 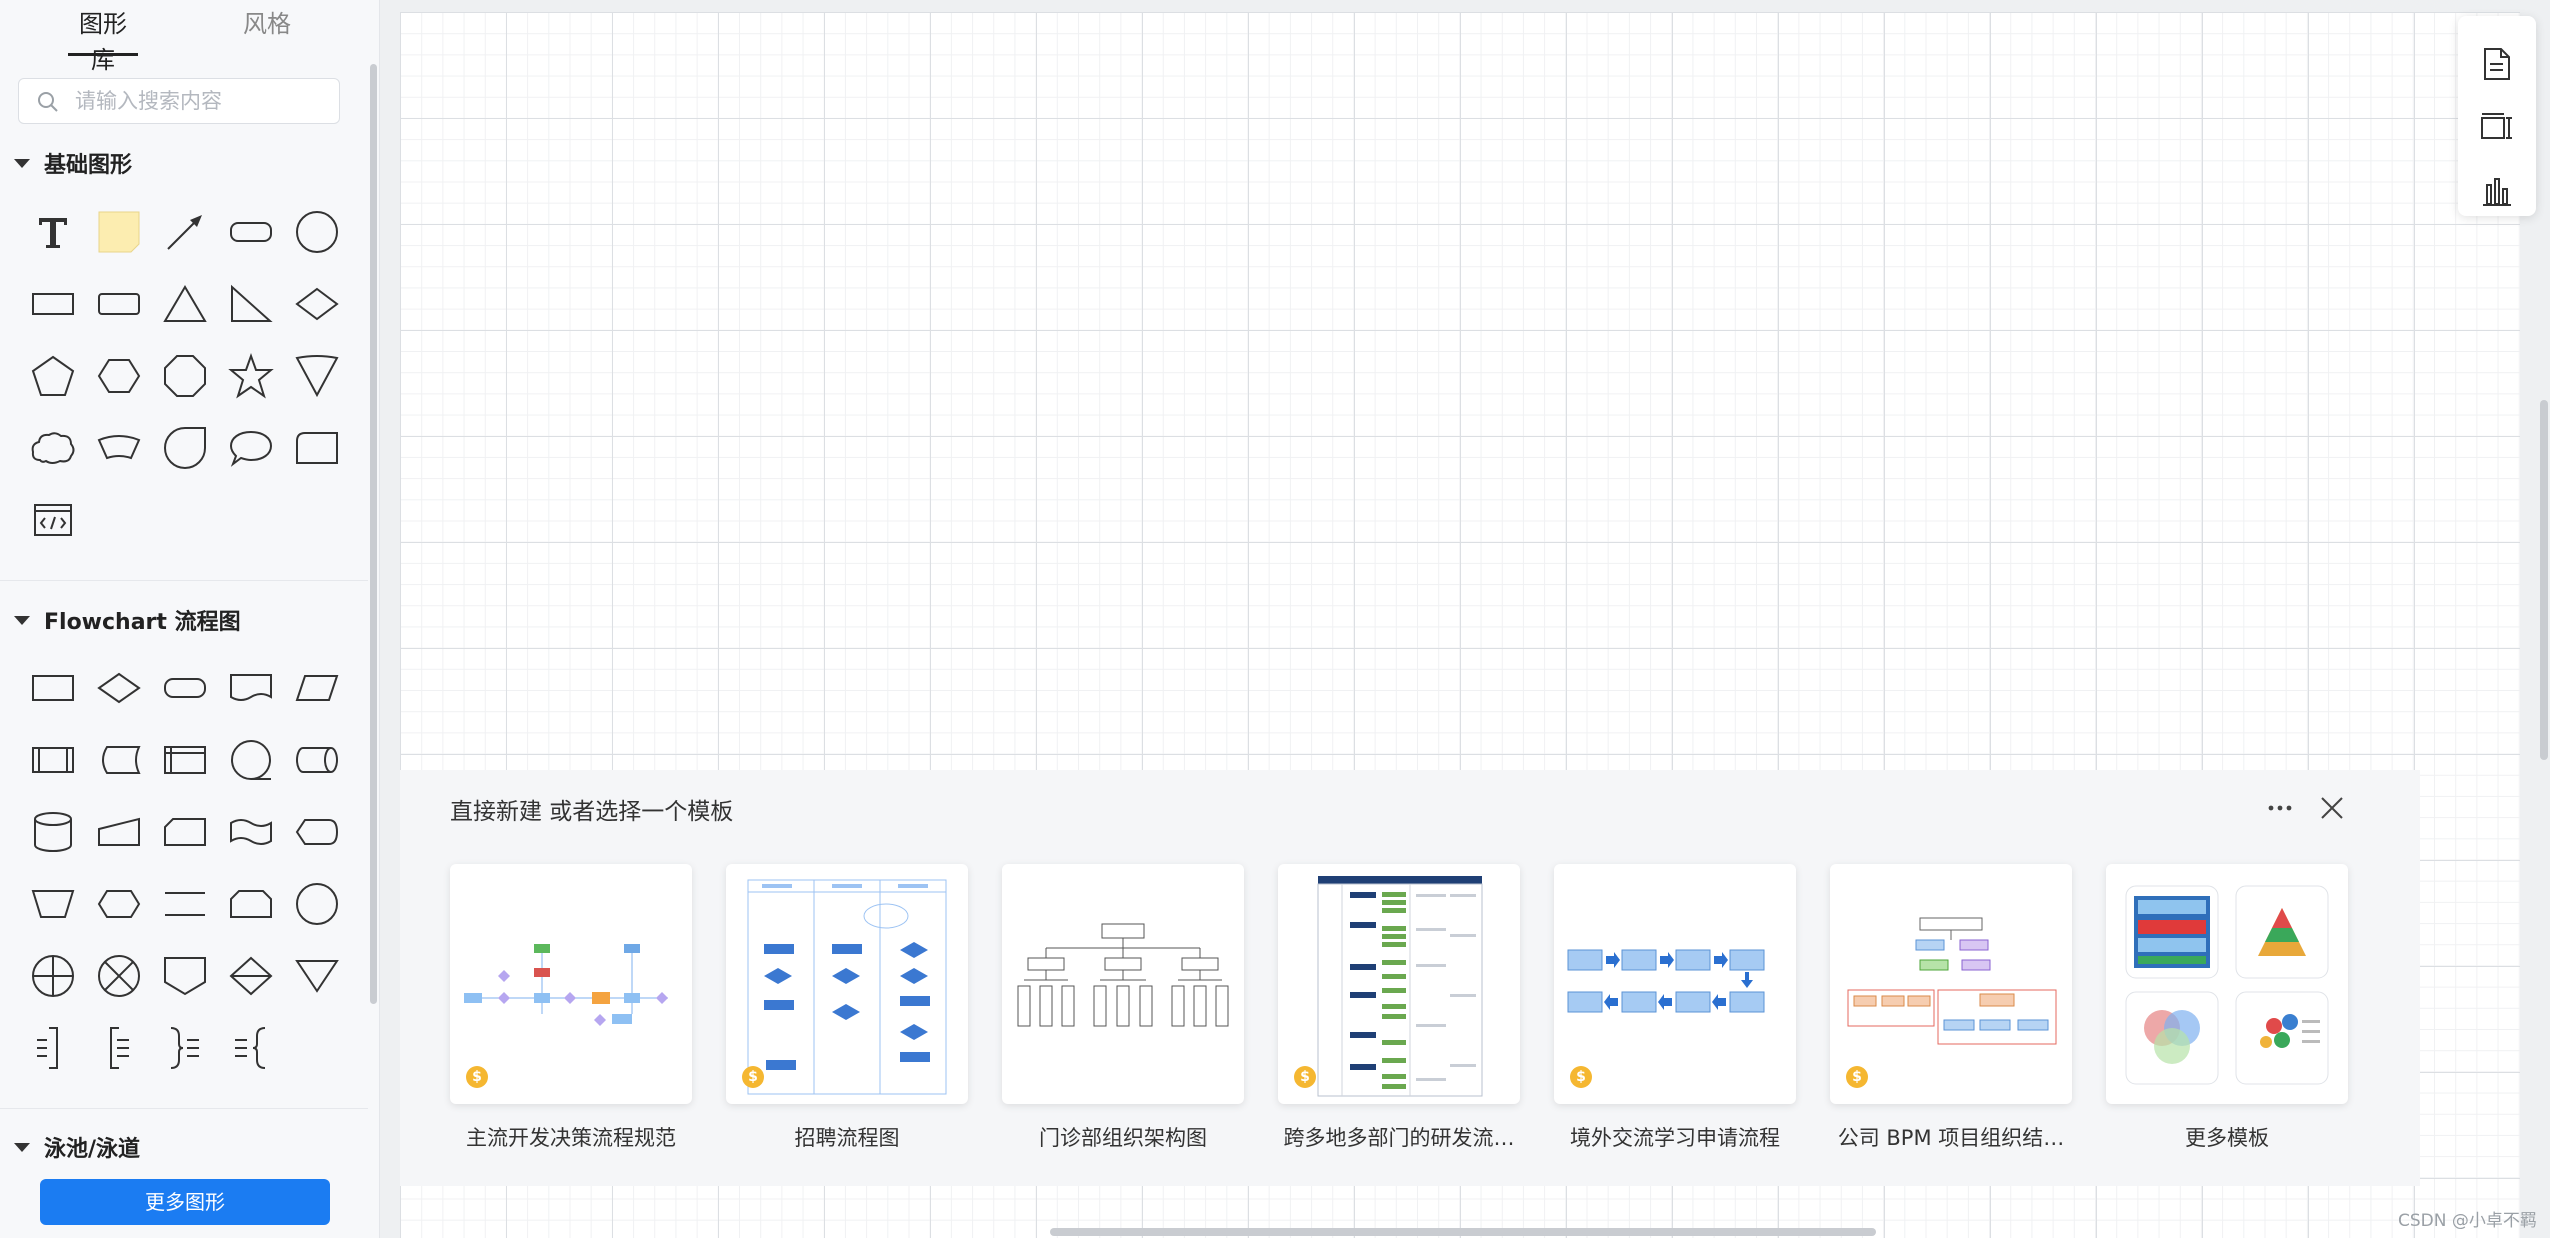 I want to click on section-basic-shapes: 基础图形, so click(x=73, y=163).